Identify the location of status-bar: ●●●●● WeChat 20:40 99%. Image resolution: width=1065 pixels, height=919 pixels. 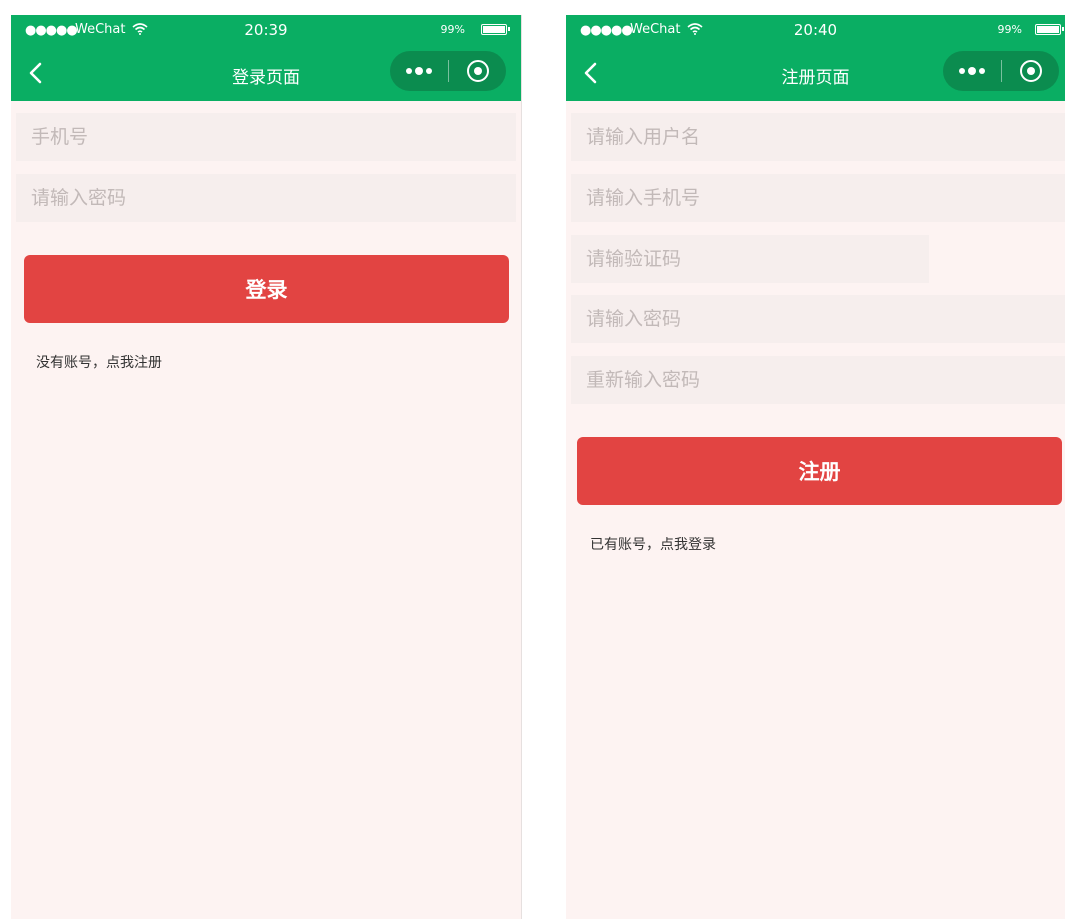
(815, 30).